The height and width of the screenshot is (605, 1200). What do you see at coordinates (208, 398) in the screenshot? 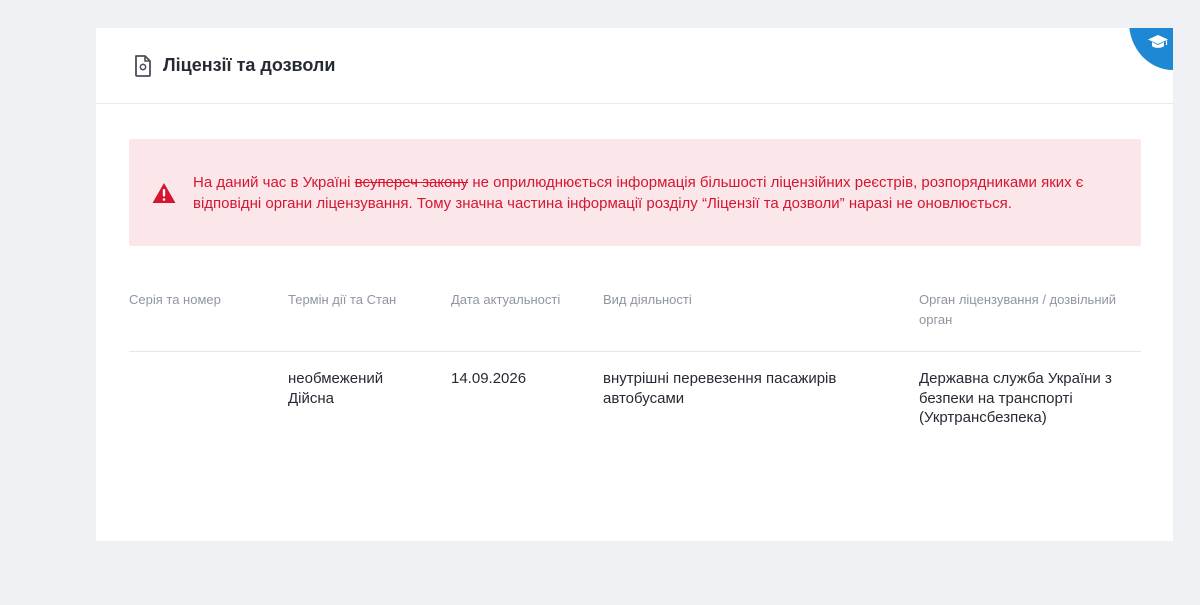
I see `cell-series` at bounding box center [208, 398].